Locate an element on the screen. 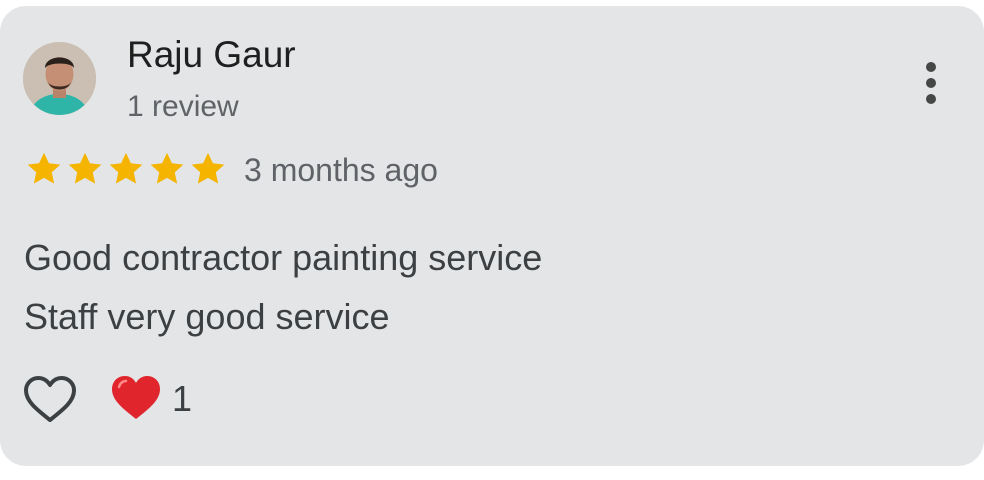  review-text-line: Good contractor painting service is located at coordinates (283, 257).